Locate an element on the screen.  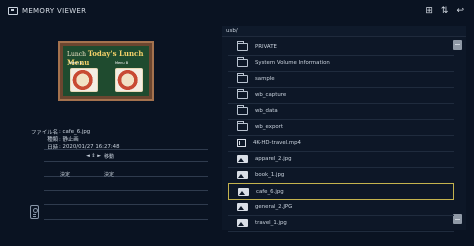
file-name: 4K-HD-travel.mp4 is located at coordinates (277, 143).